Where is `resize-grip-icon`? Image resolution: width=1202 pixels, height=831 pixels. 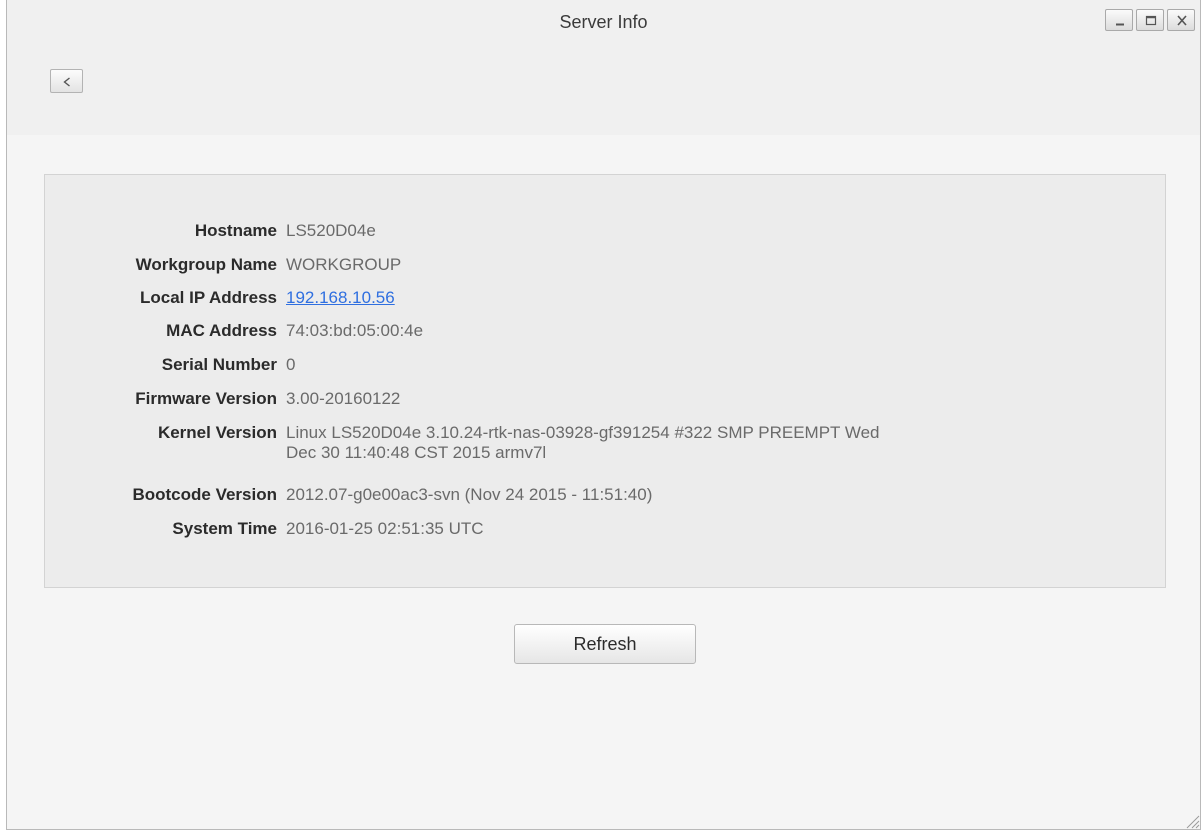
resize-grip-icon is located at coordinates (1192, 821).